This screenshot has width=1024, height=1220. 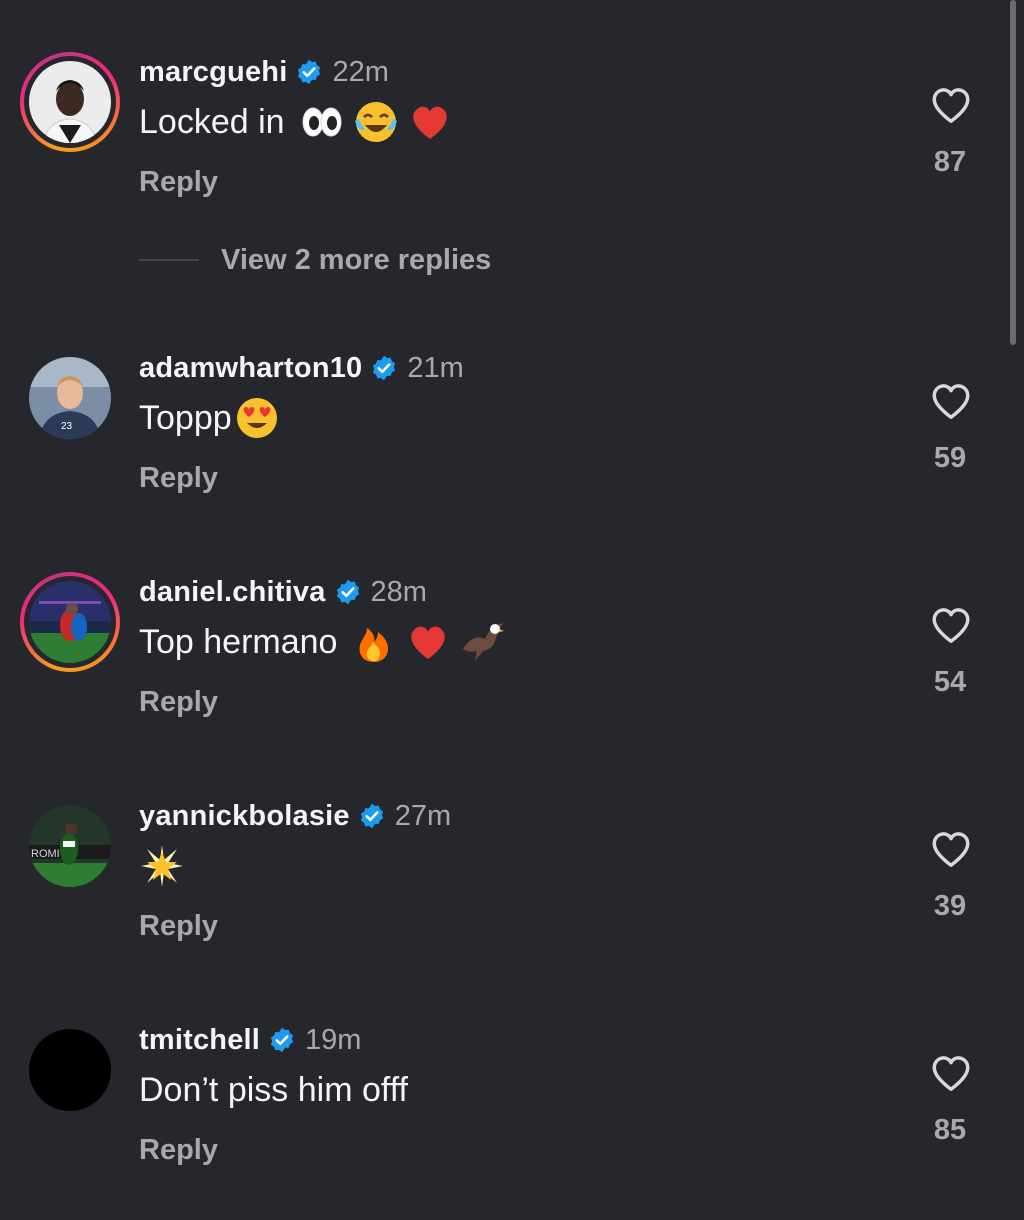 I want to click on avatar-container, so click(x=70, y=1070).